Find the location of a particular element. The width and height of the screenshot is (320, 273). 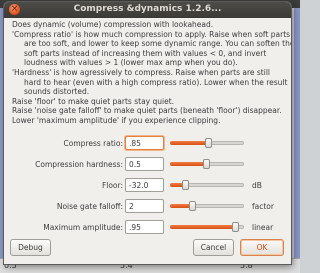

compression-hardness-row: Compression hardness: is located at coordinates (147, 165).